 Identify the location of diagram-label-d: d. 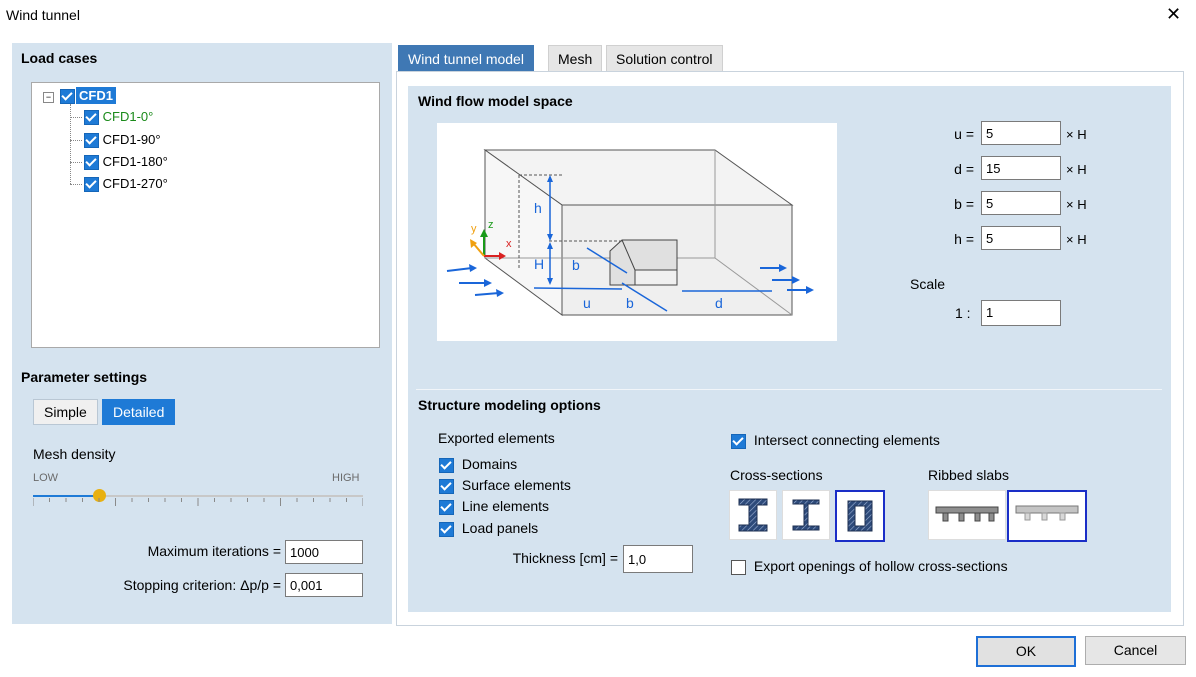
(719, 303).